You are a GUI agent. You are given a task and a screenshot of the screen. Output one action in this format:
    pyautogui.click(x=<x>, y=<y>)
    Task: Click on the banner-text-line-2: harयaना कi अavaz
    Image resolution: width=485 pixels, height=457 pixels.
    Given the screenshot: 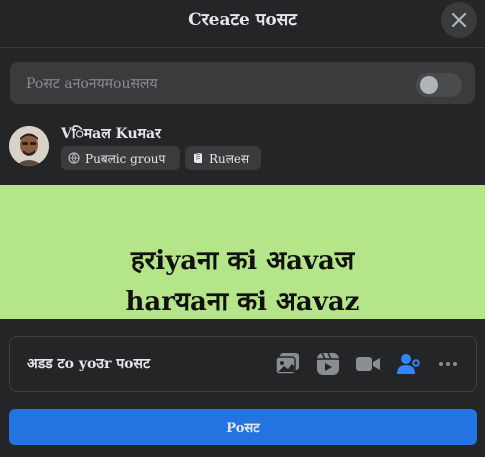 What is the action you would take?
    pyautogui.click(x=242, y=302)
    